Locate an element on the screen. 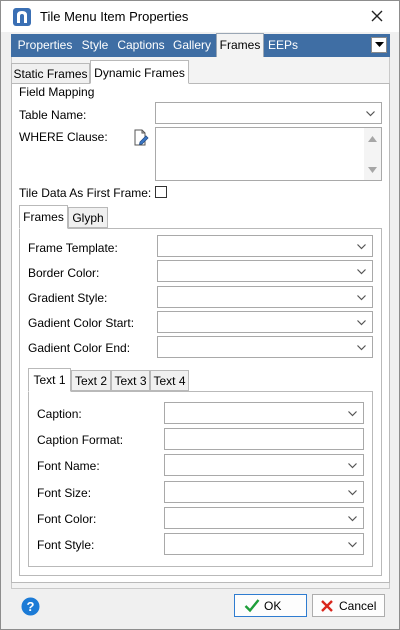 The height and width of the screenshot is (630, 400). scroll-up-icon is located at coordinates (372, 139).